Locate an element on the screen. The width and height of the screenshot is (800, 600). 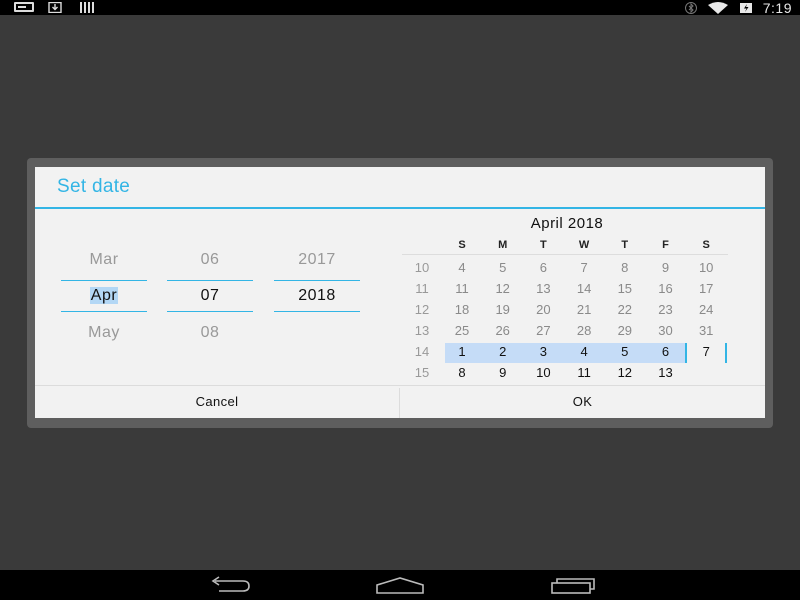
barcode-icon is located at coordinates (87, 7).